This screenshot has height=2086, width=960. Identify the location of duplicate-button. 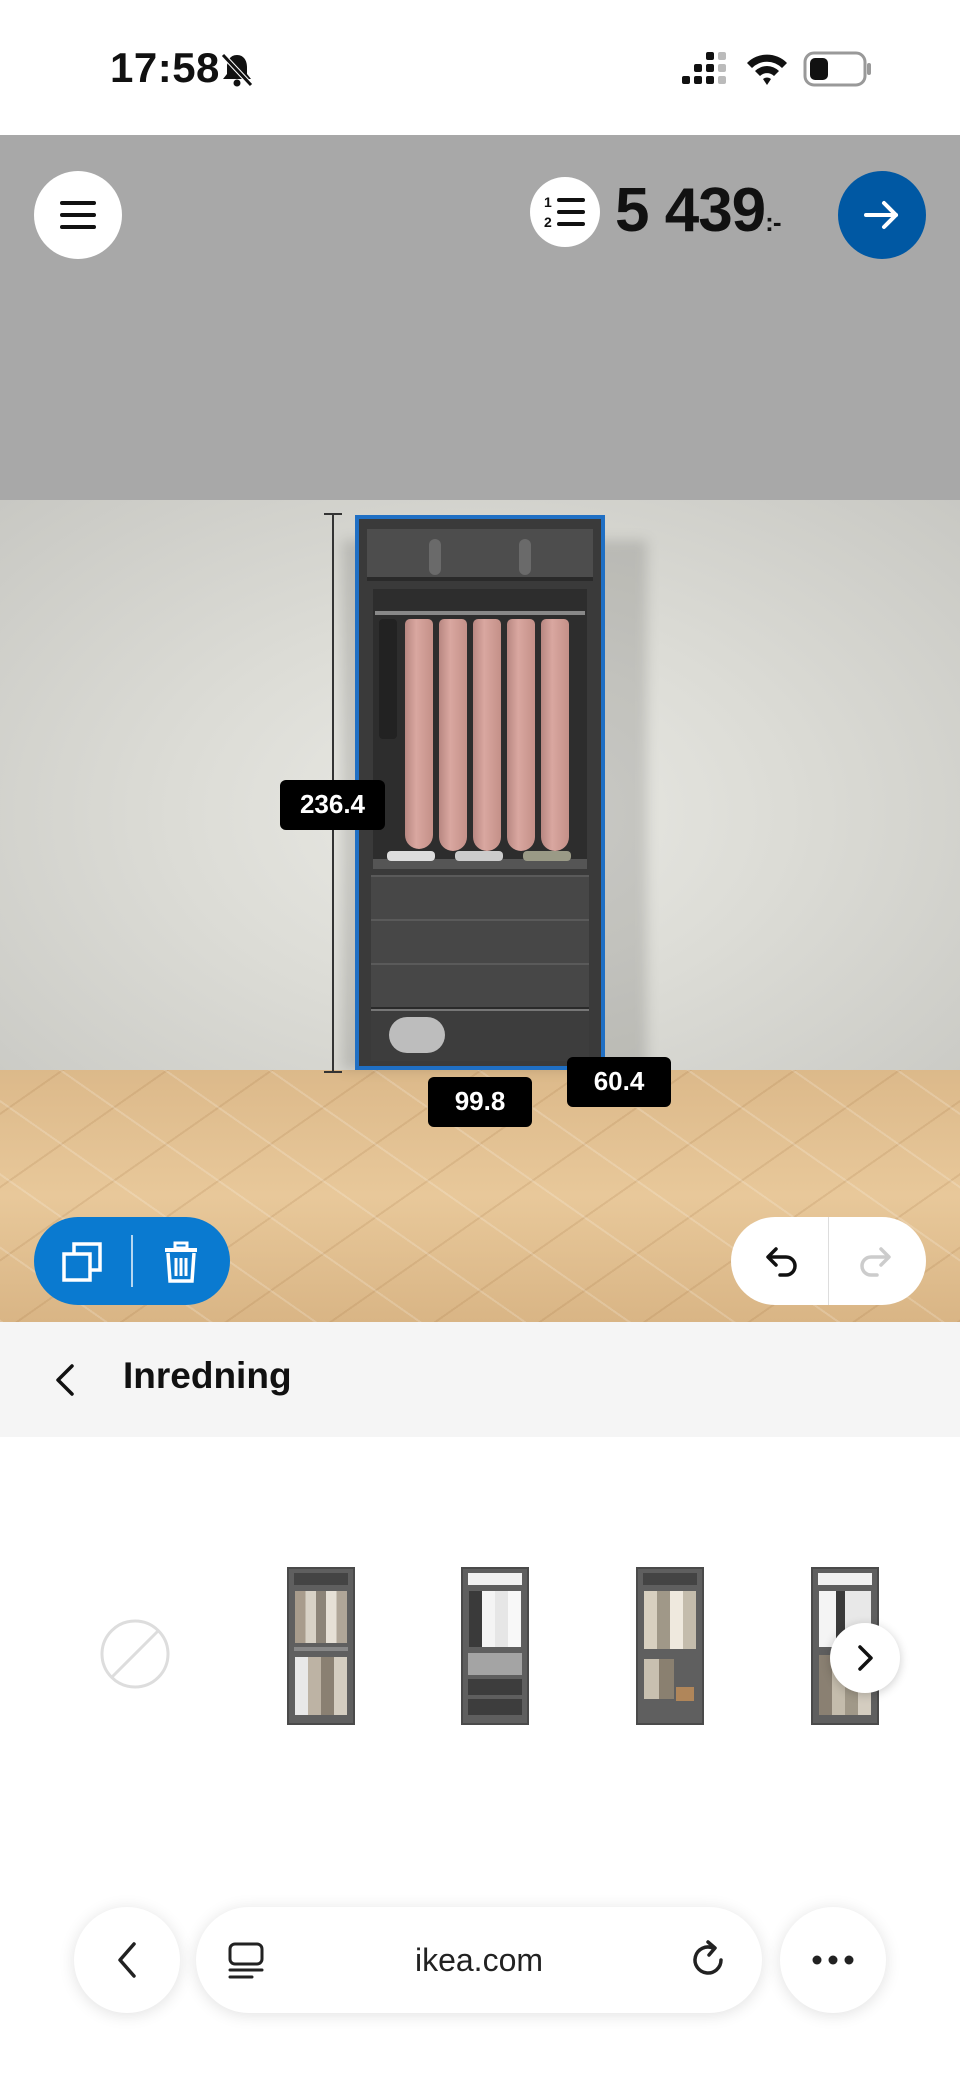
(83, 1261).